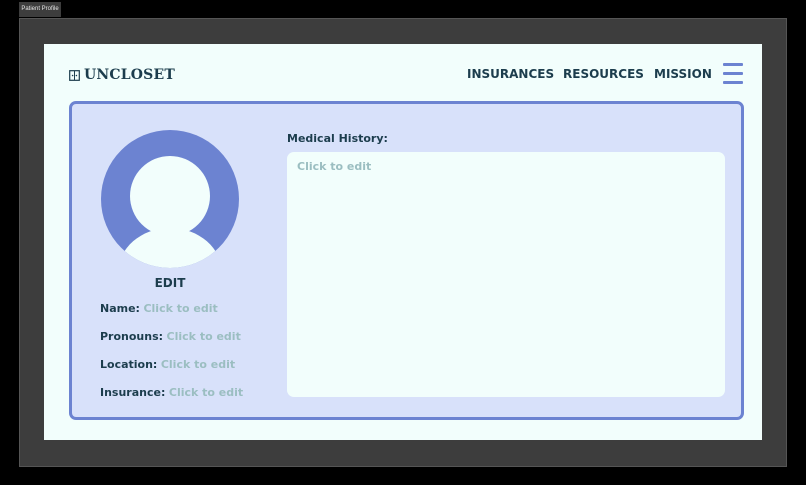  I want to click on pronouns-label: Pronouns:, so click(132, 336).